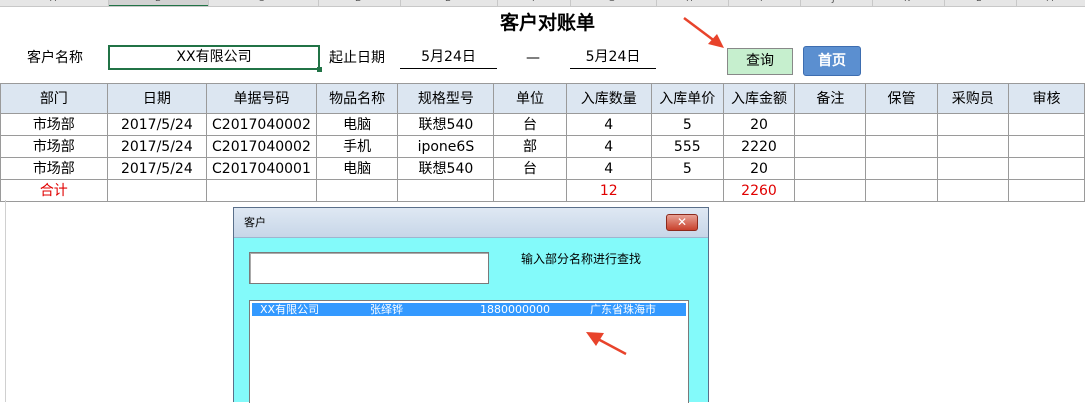 The height and width of the screenshot is (403, 1085). I want to click on home-button: 首页, so click(832, 61).